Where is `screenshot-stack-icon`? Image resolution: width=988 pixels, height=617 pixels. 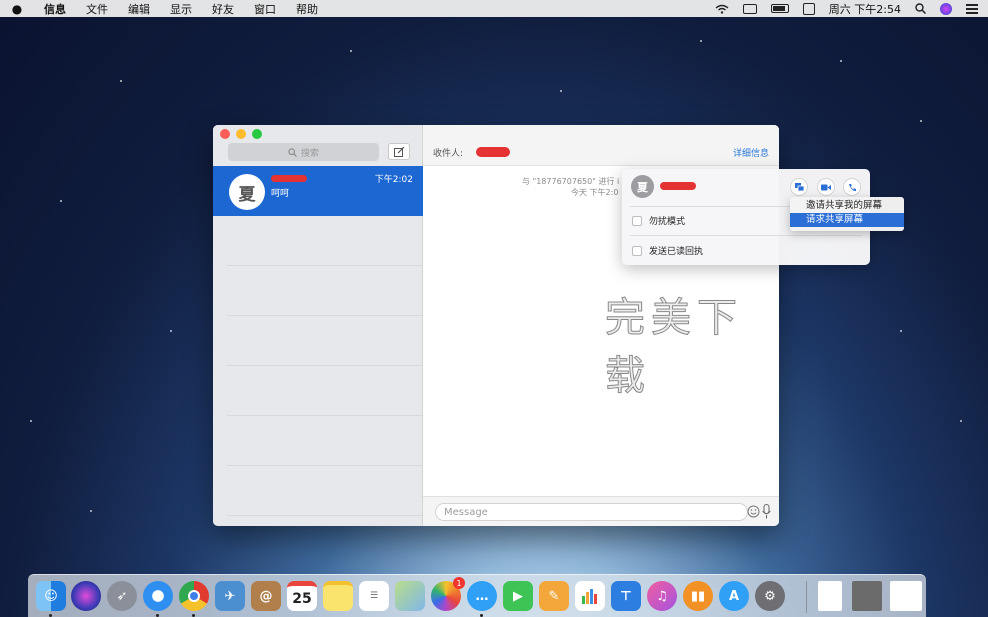 screenshot-stack-icon is located at coordinates (906, 596).